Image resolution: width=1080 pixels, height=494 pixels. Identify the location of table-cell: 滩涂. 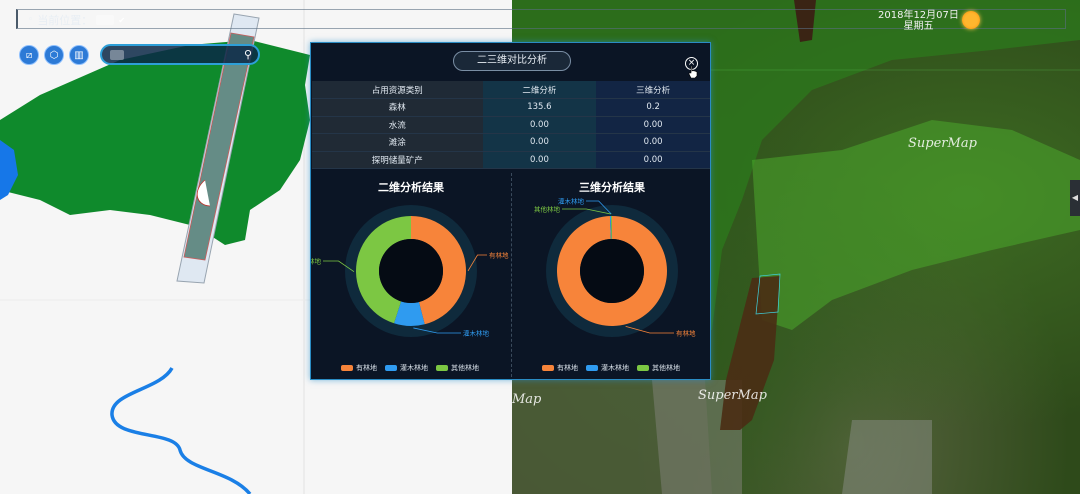
(397, 142).